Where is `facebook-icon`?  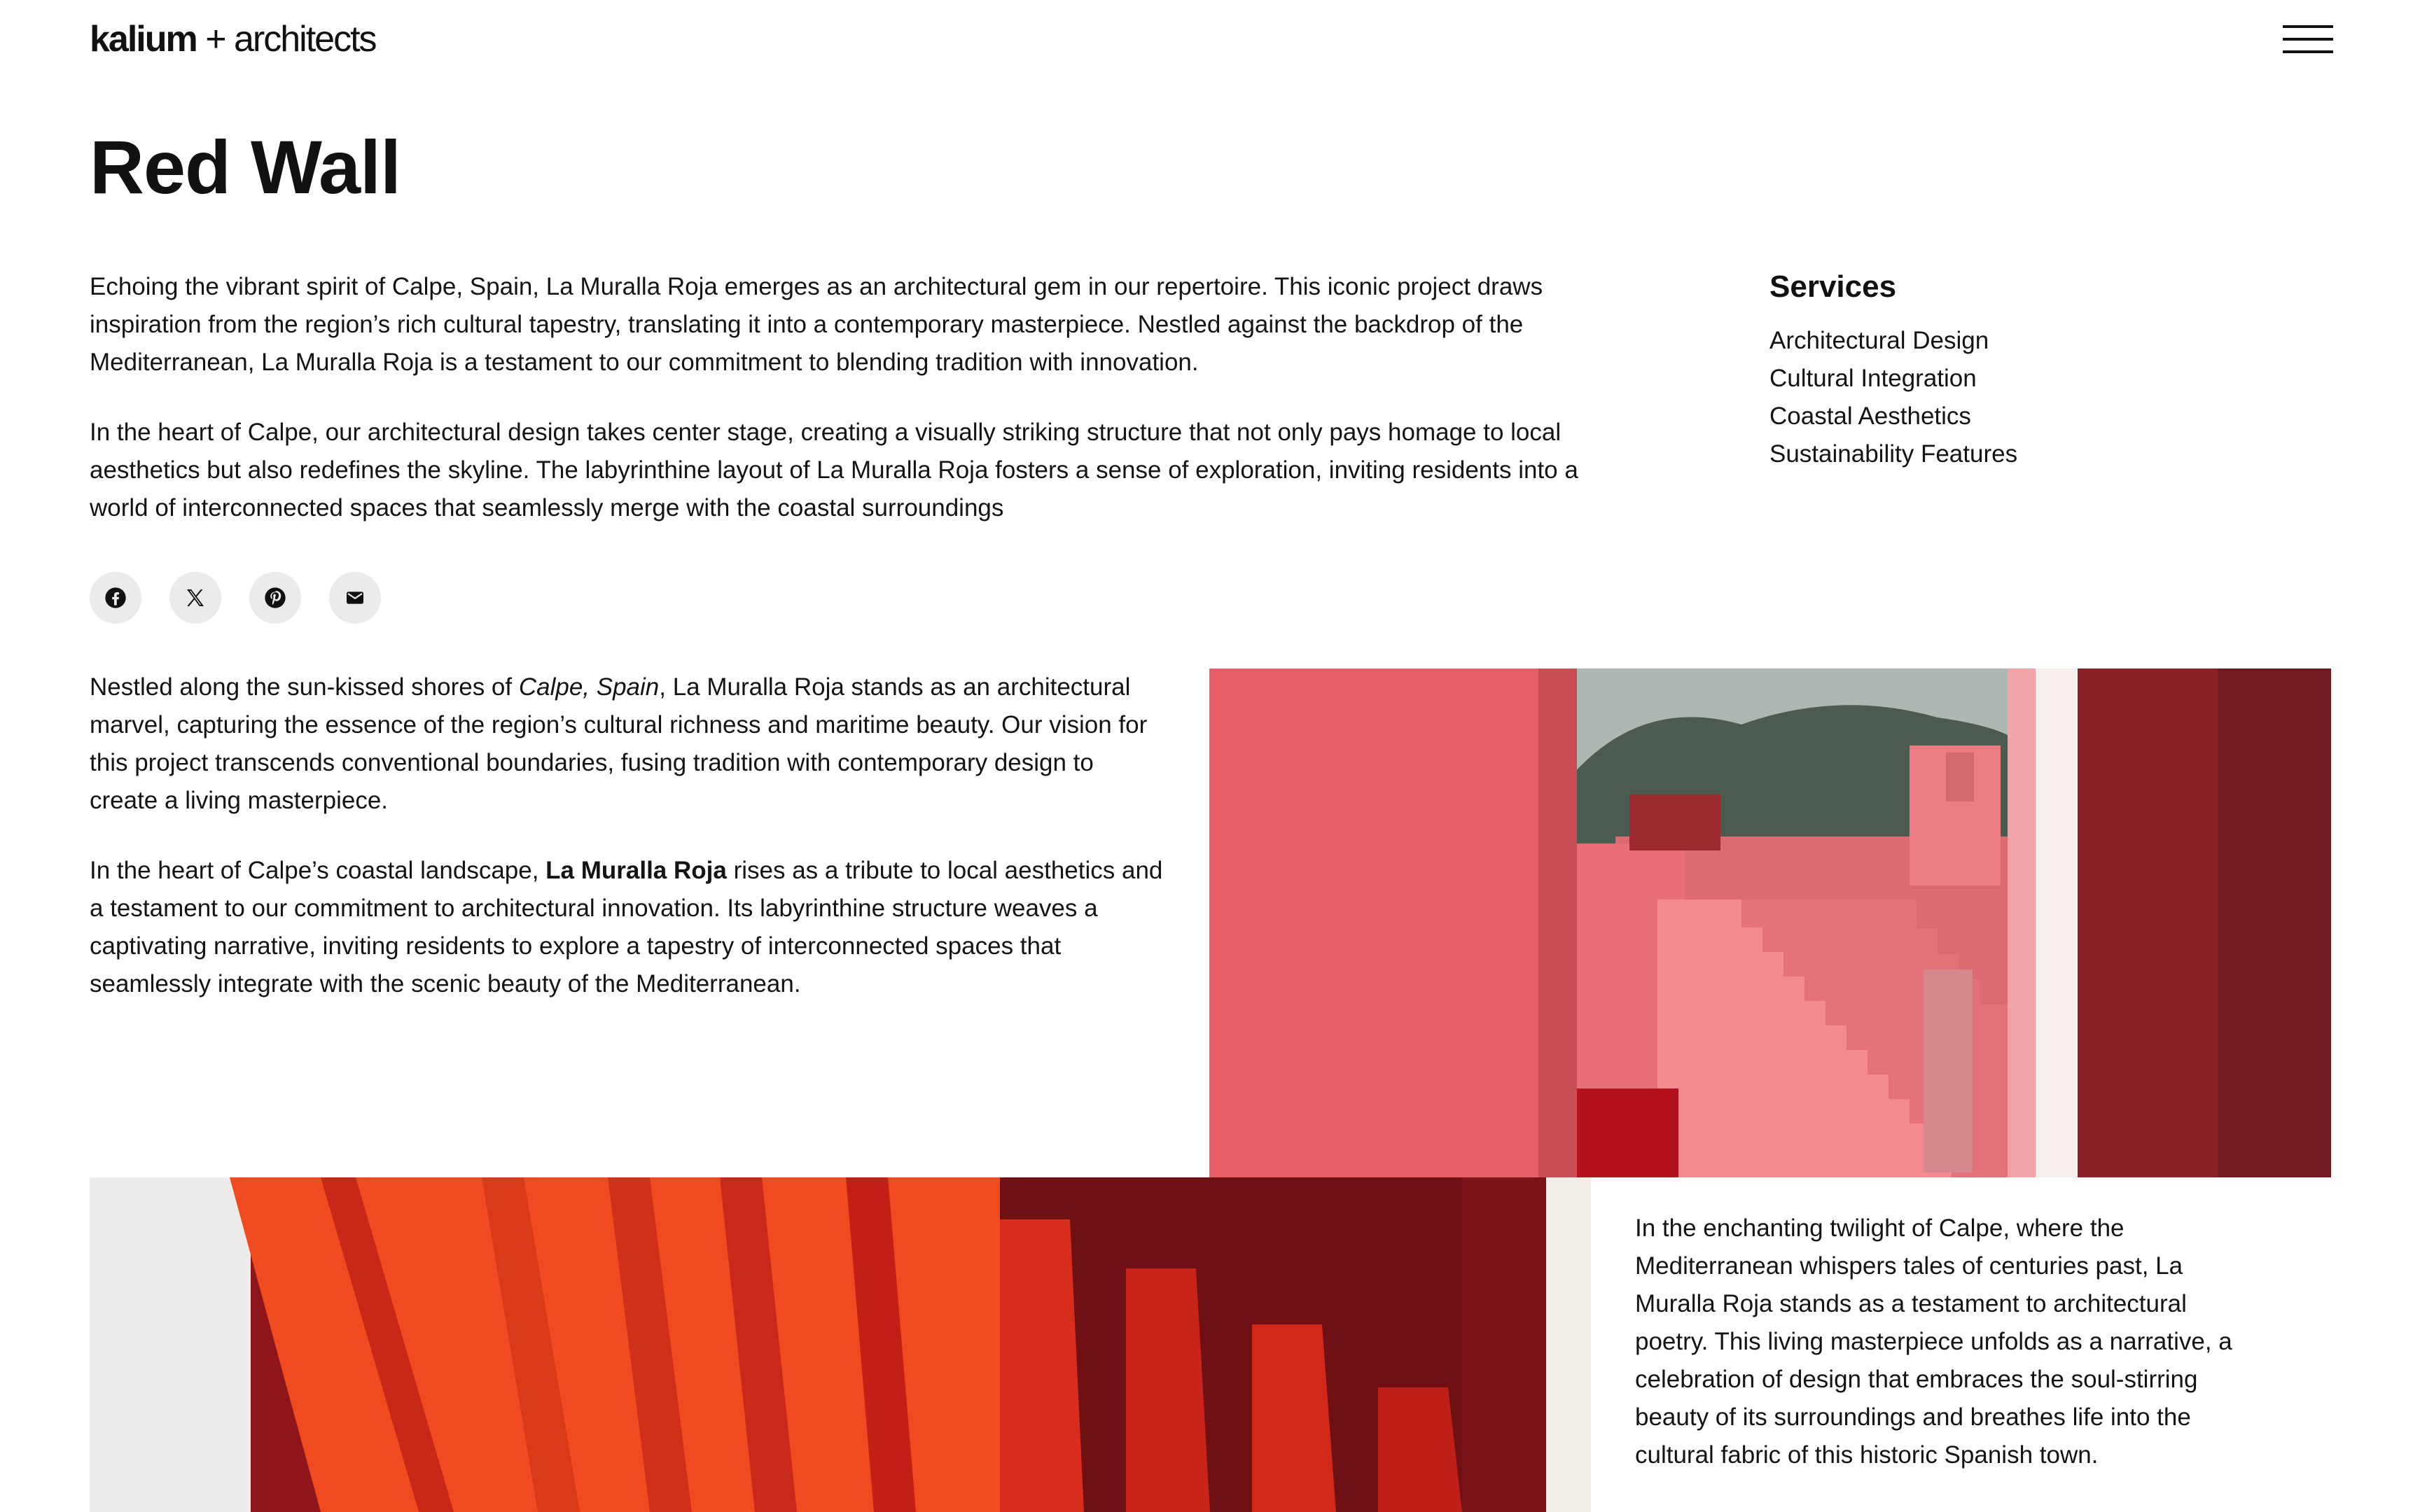
facebook-icon is located at coordinates (115, 597).